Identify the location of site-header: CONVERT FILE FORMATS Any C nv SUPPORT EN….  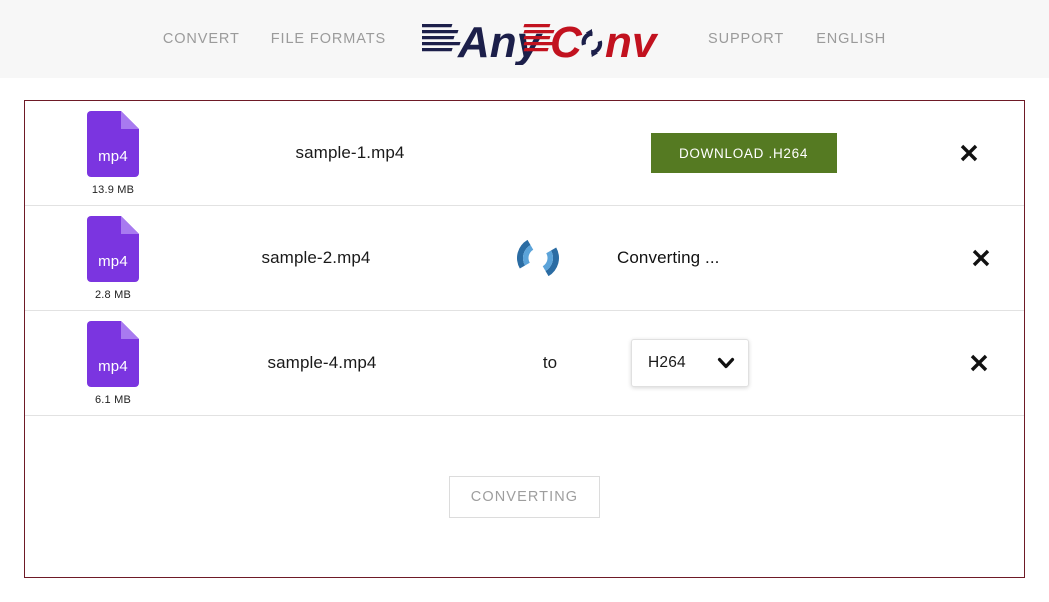
(524, 39).